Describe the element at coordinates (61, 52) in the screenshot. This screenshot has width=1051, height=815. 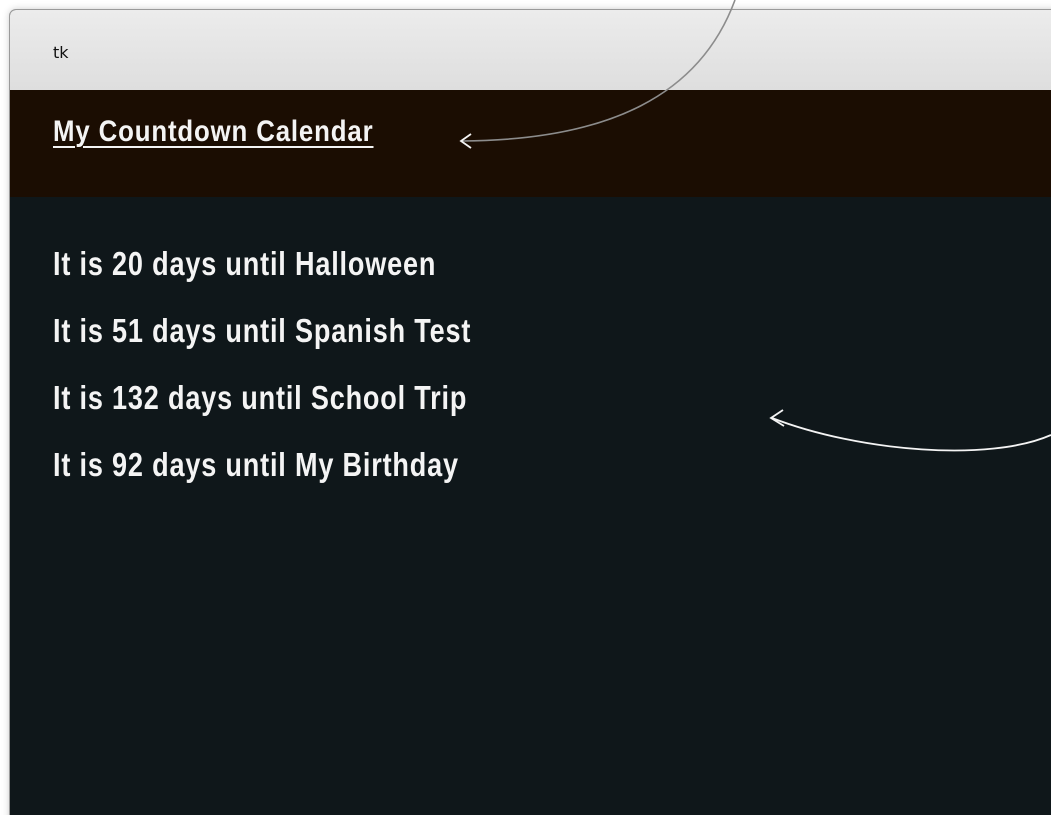
I see `window-title: tk` at that location.